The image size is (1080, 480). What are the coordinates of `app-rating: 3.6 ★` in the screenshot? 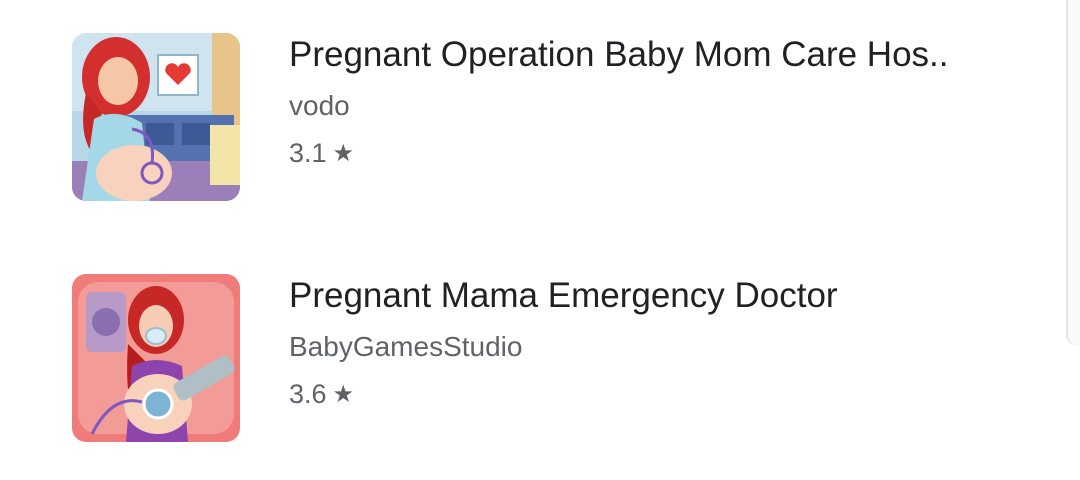 It's located at (321, 394).